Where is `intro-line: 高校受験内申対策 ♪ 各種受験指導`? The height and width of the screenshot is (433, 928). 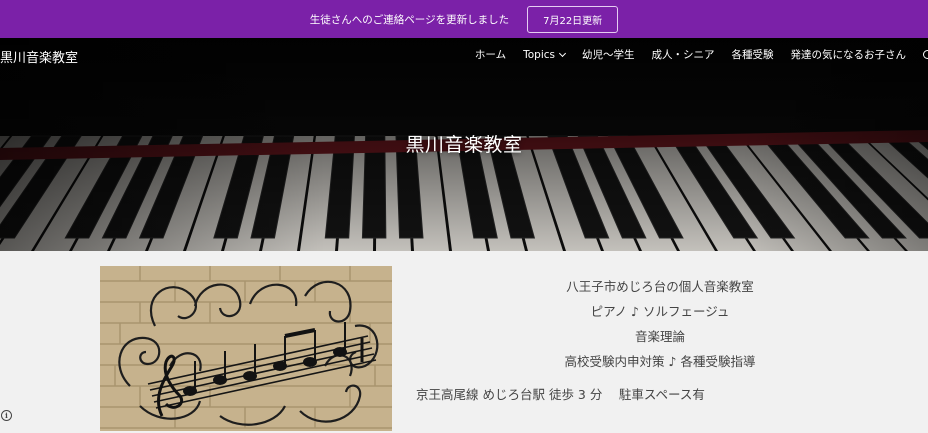
intro-line: 高校受験内申対策 ♪ 各種受験指導 is located at coordinates (660, 361).